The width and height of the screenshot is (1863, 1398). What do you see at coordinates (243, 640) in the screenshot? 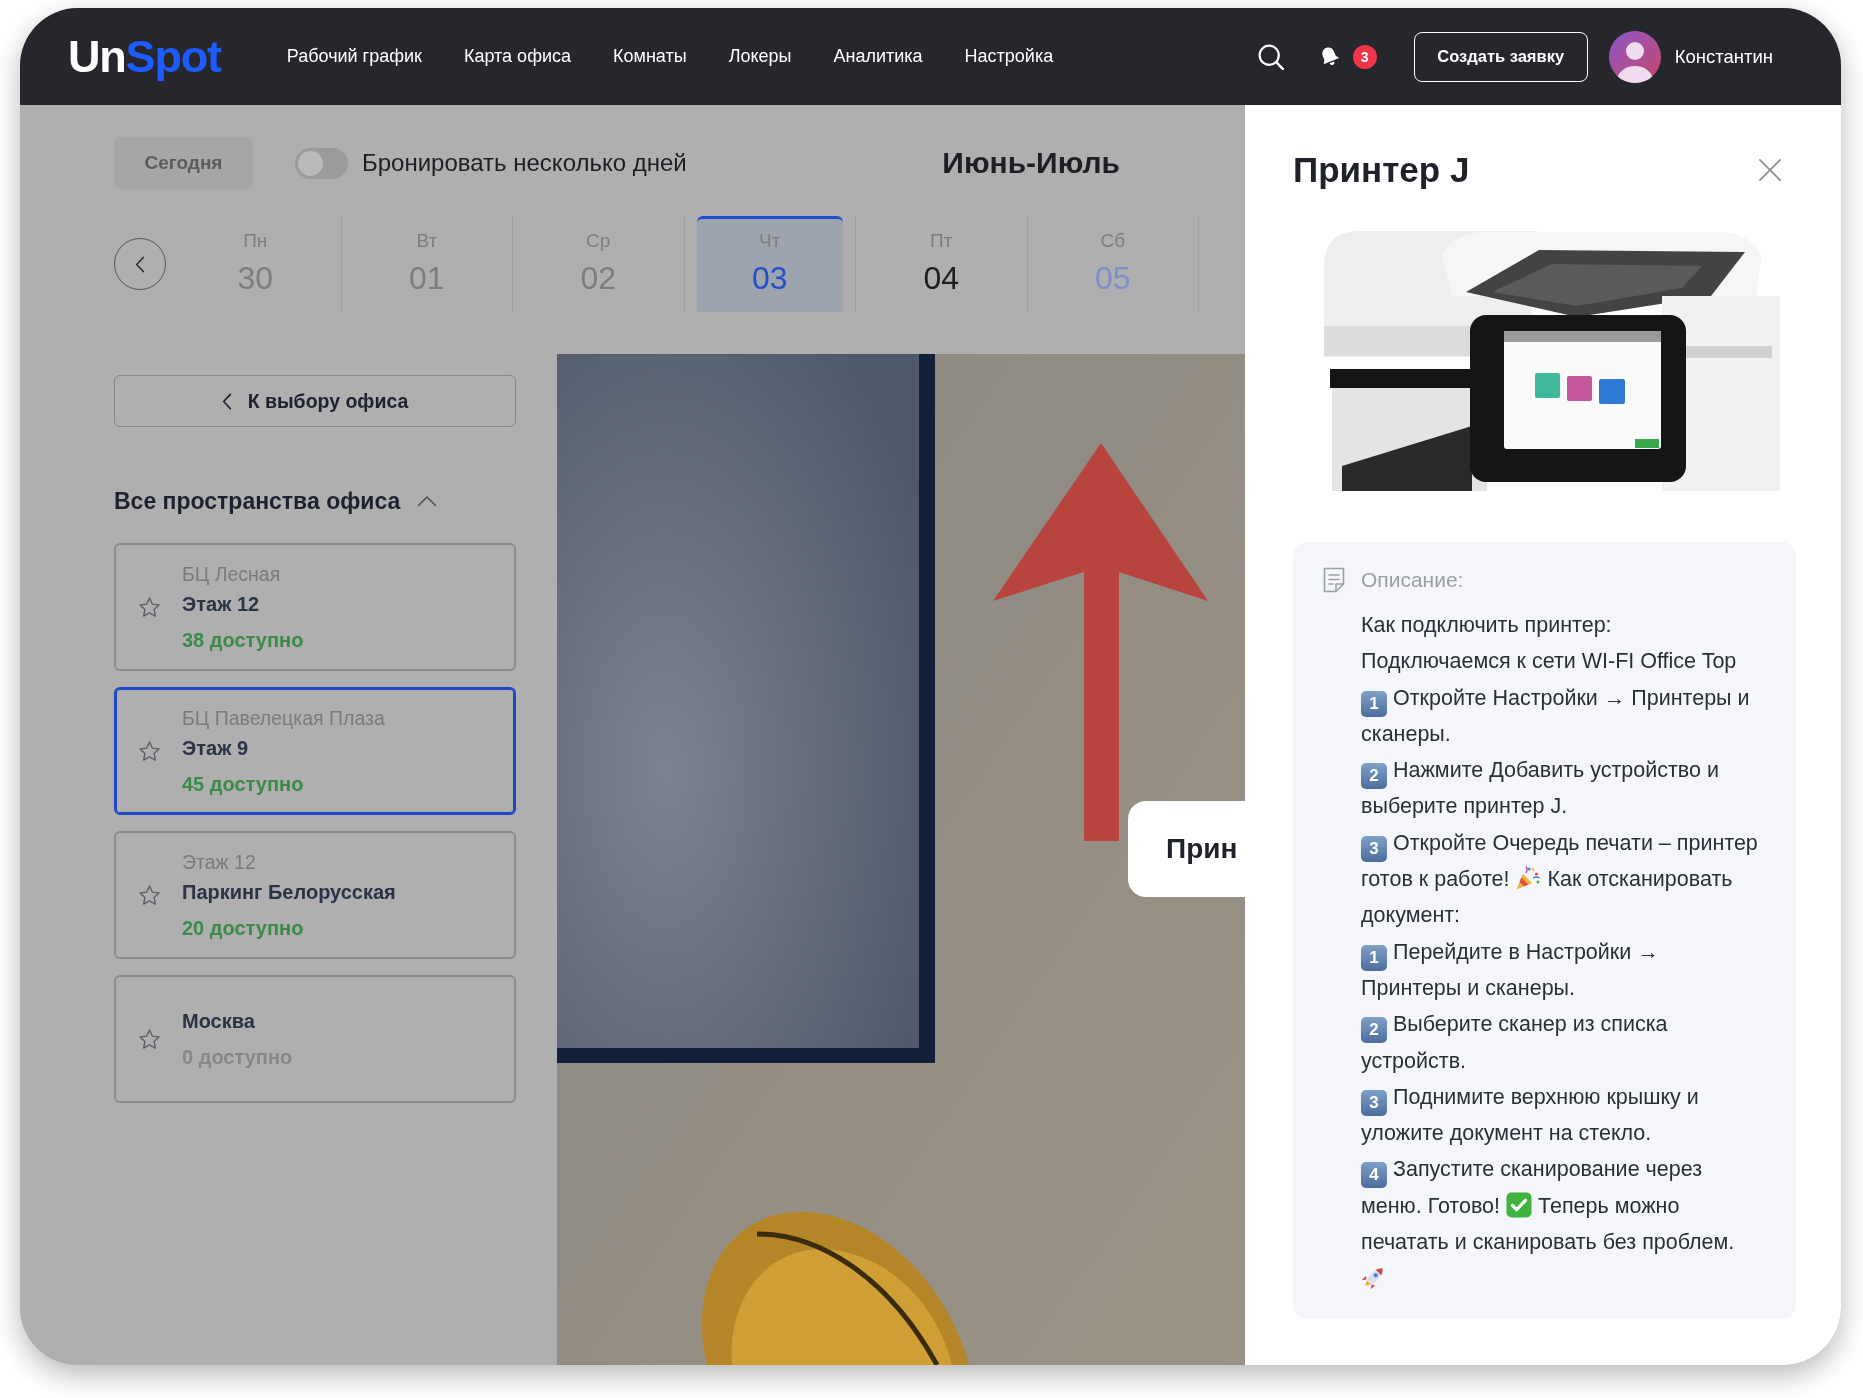
I see `availability-count: 38 доступно` at bounding box center [243, 640].